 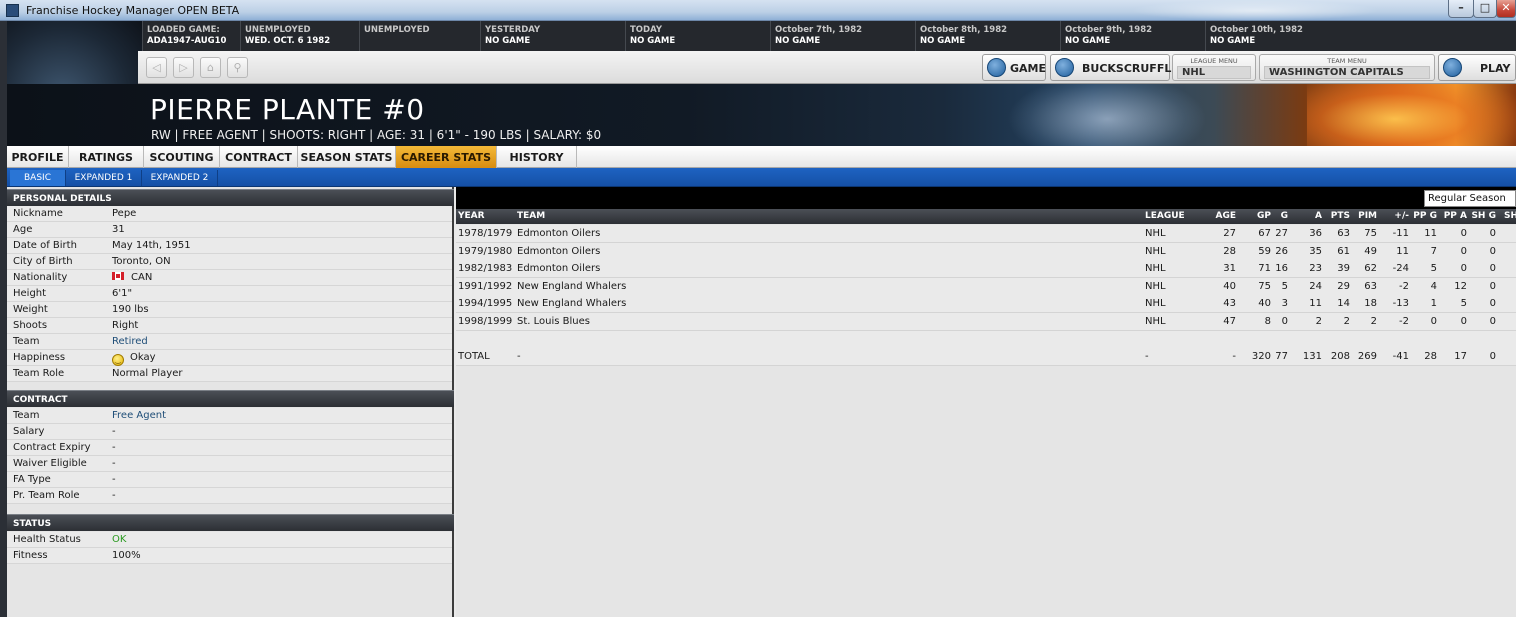 What do you see at coordinates (1132, 36) in the screenshot?
I see `schedule-cell-oct9: October 9th, 1982 NO GAME` at bounding box center [1132, 36].